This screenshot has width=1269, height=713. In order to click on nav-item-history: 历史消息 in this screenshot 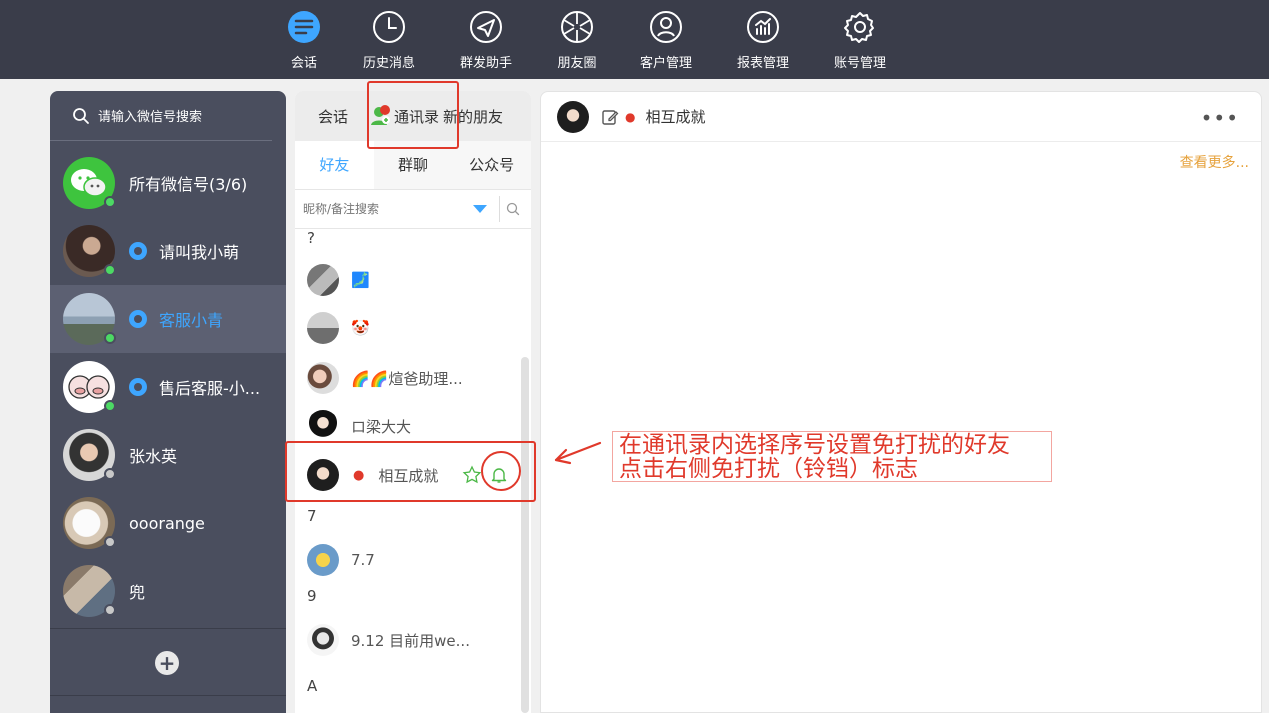, I will do `click(389, 39)`.